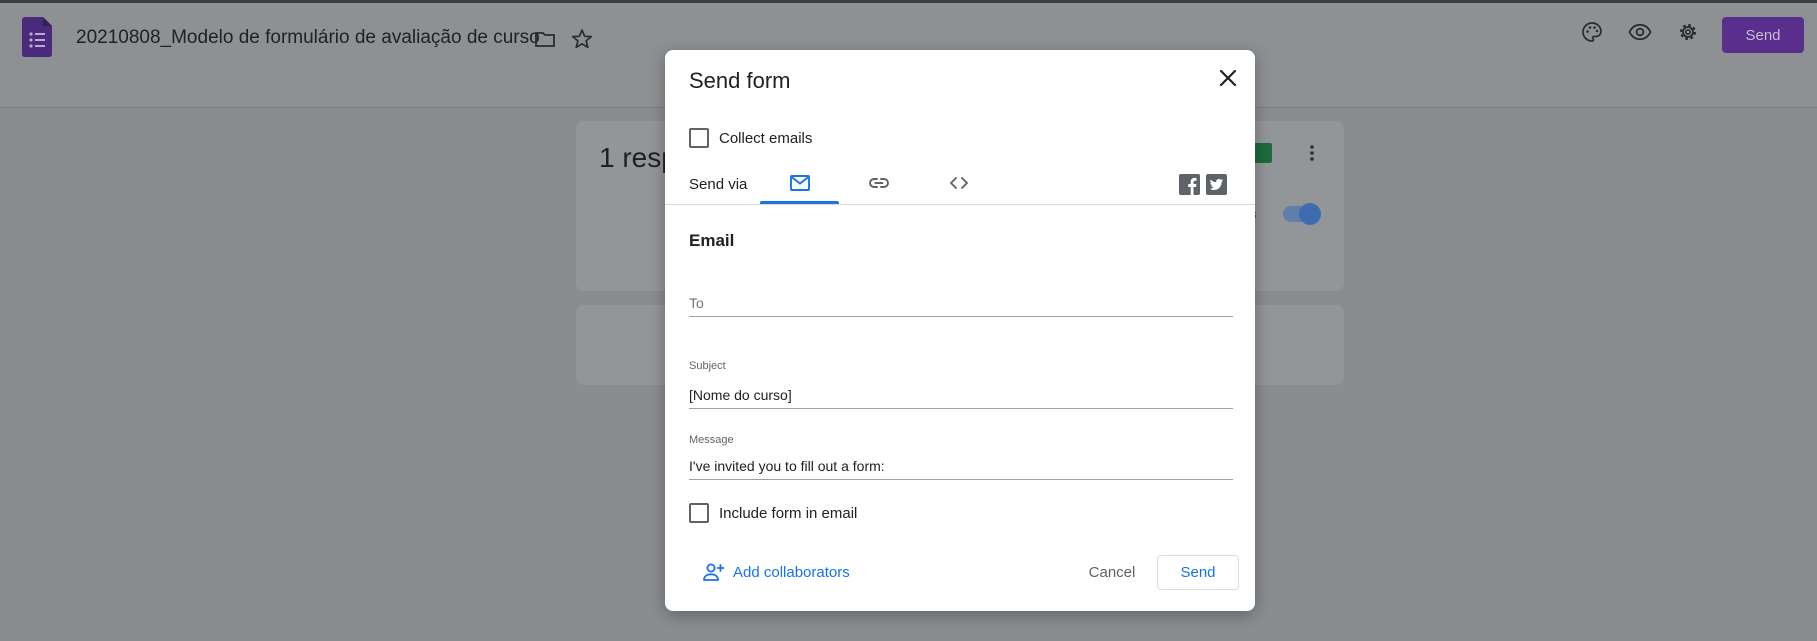 Image resolution: width=1817 pixels, height=641 pixels. I want to click on tab-link, so click(879, 182).